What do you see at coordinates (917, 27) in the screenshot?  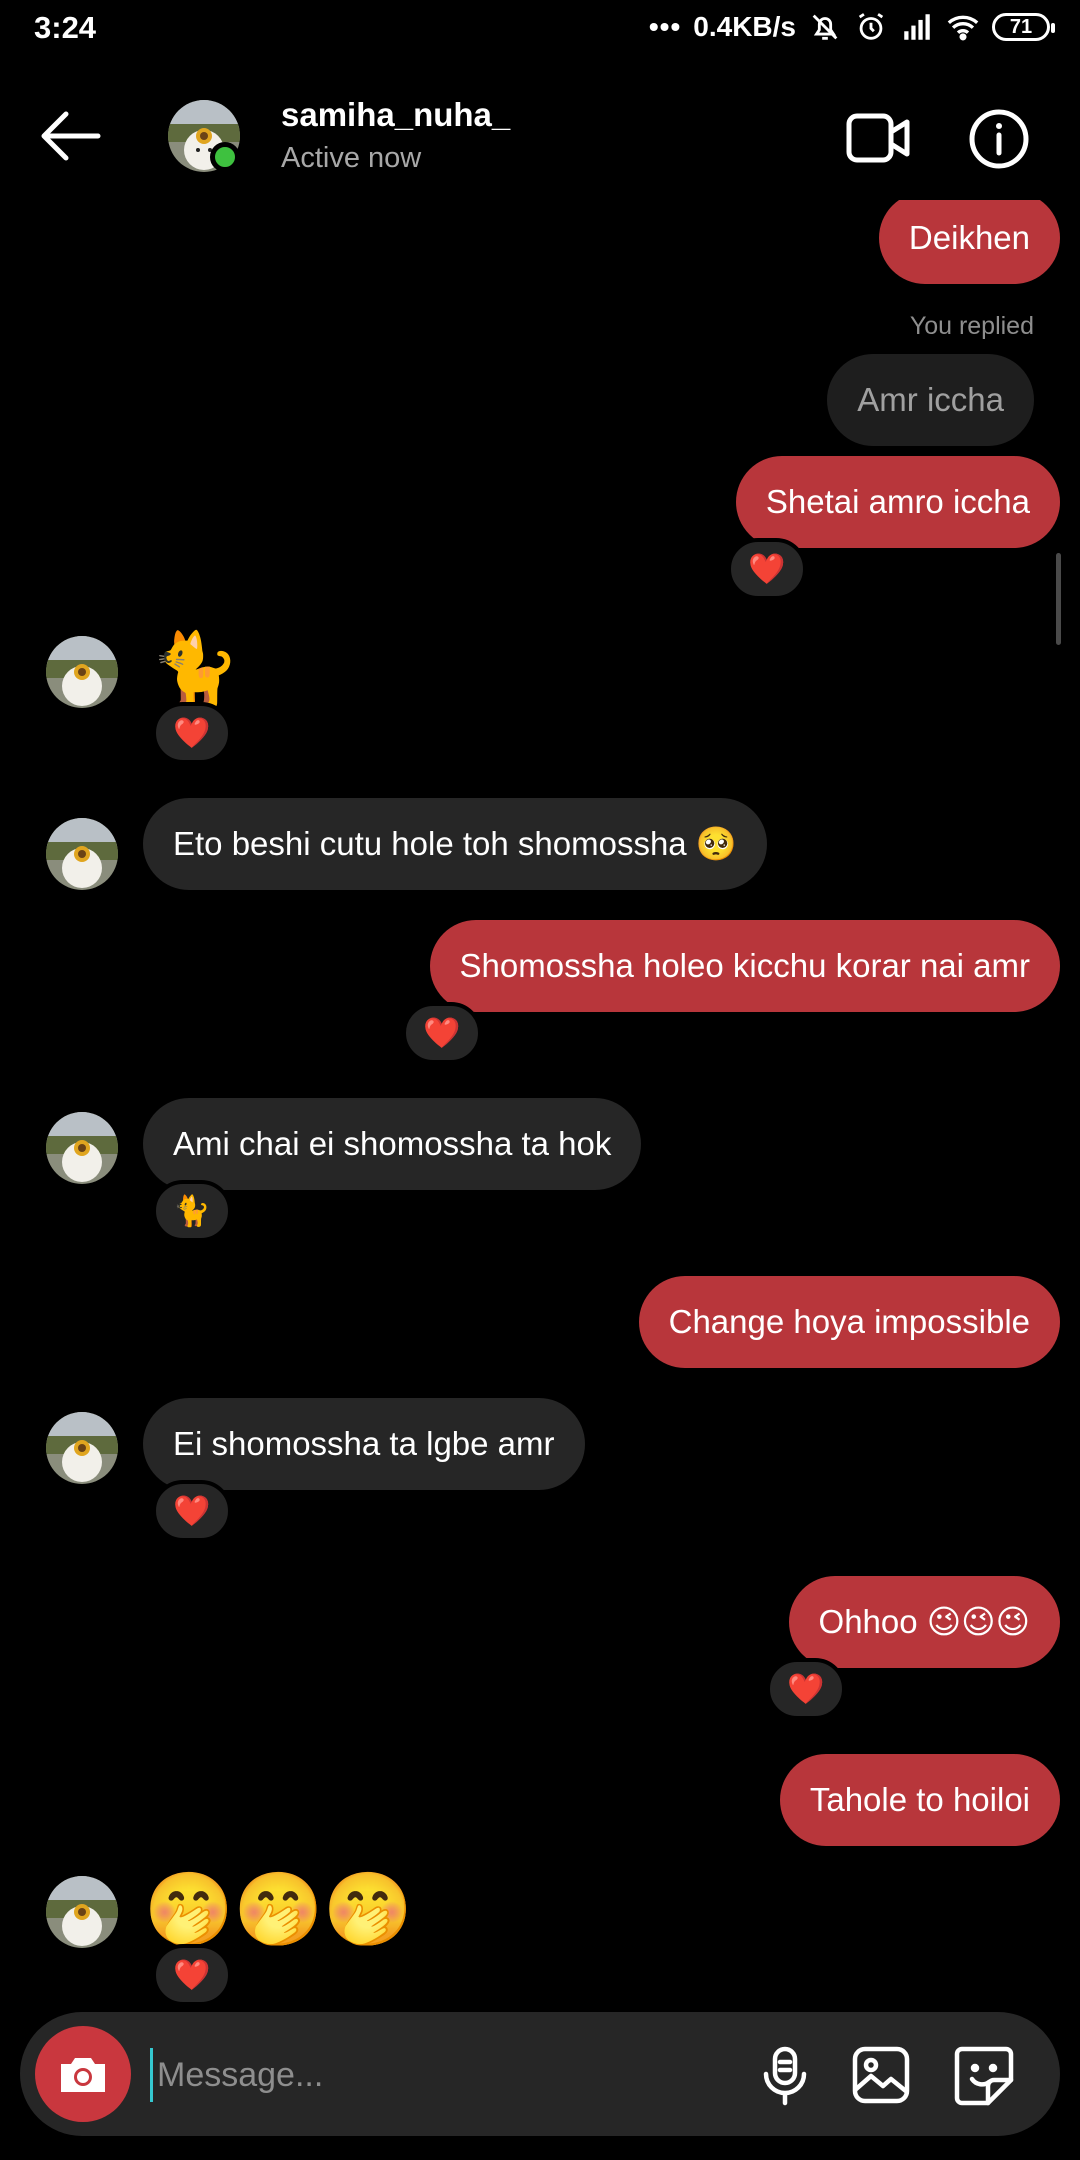 I see `signal-icon` at bounding box center [917, 27].